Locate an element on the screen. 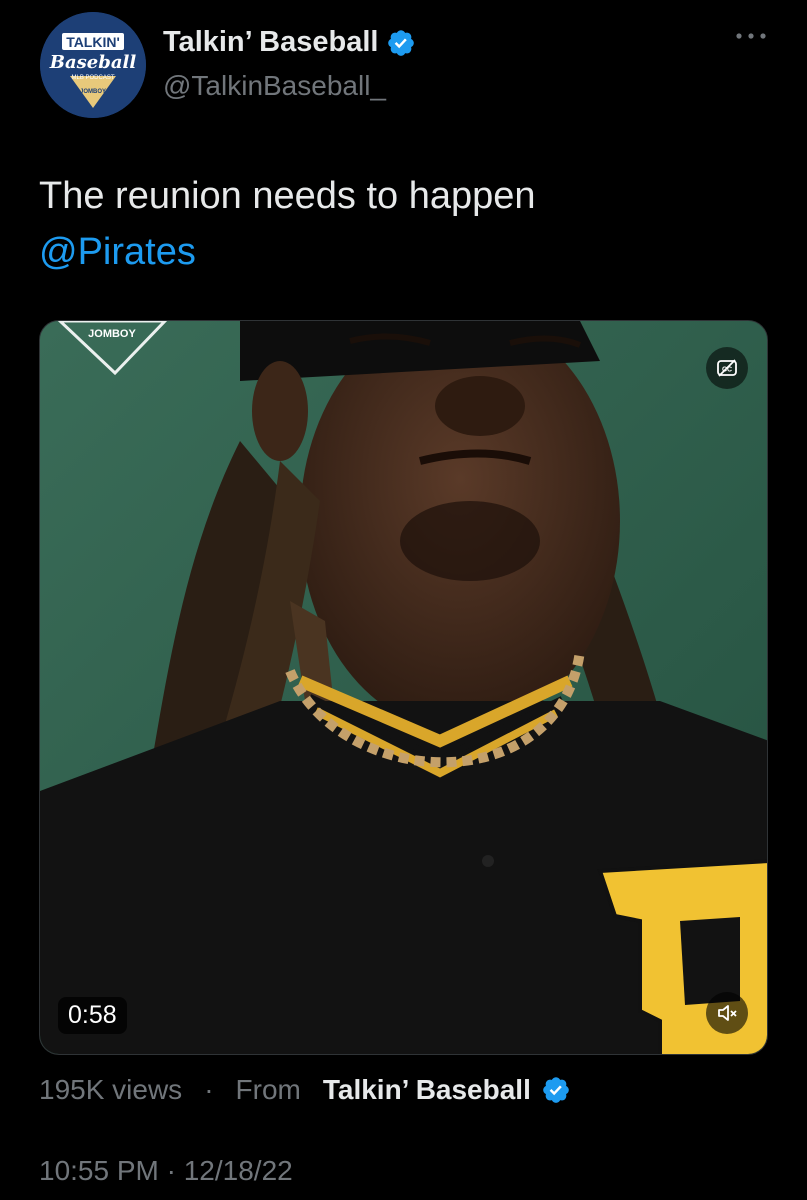 Image resolution: width=807 pixels, height=1200 pixels. speaker-muted-icon is located at coordinates (727, 1013).